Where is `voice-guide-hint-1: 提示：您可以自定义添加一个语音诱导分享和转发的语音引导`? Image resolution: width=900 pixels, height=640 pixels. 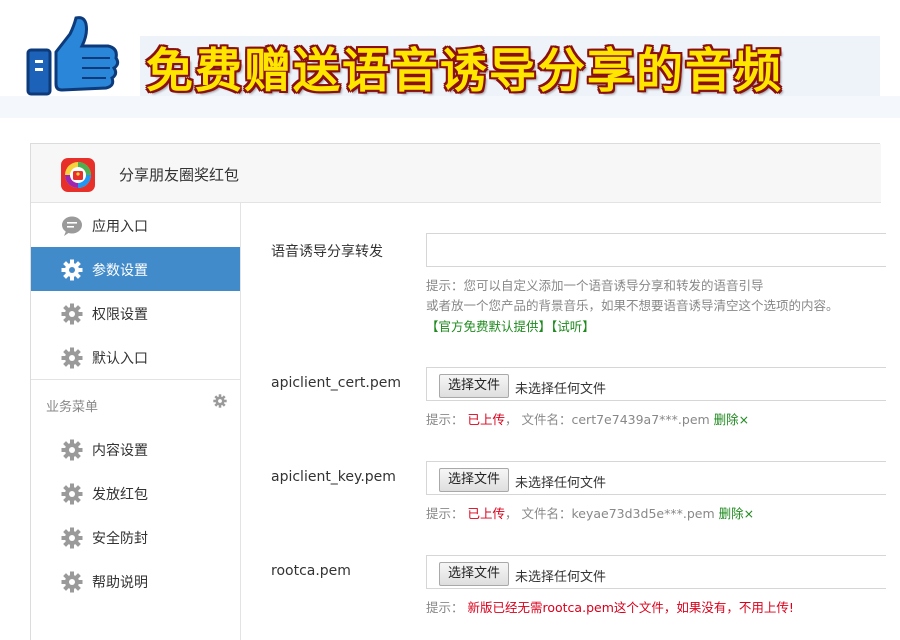 voice-guide-hint-1: 提示：您可以自定义添加一个语音诱导分享和转发的语音引导 is located at coordinates (595, 285).